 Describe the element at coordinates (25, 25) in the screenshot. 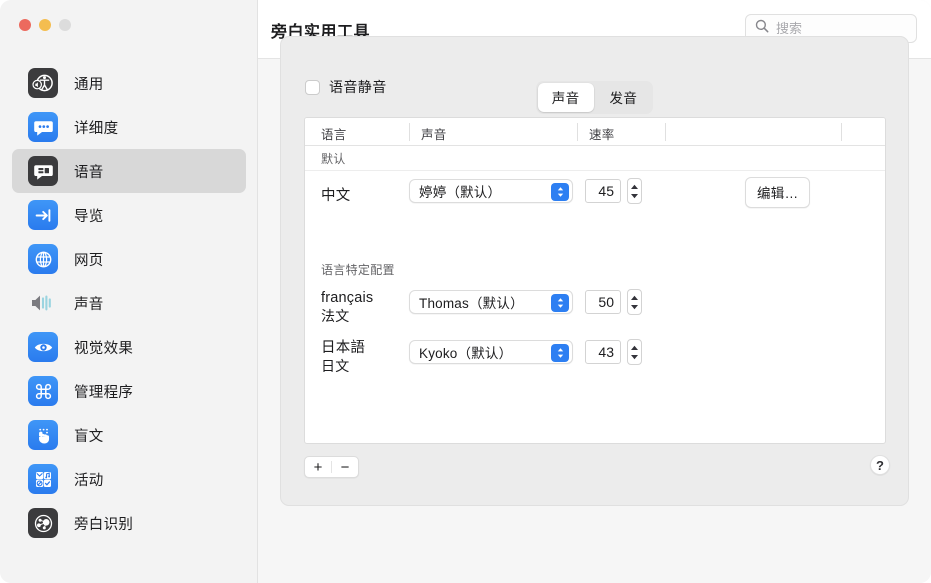

I see `close-button` at that location.